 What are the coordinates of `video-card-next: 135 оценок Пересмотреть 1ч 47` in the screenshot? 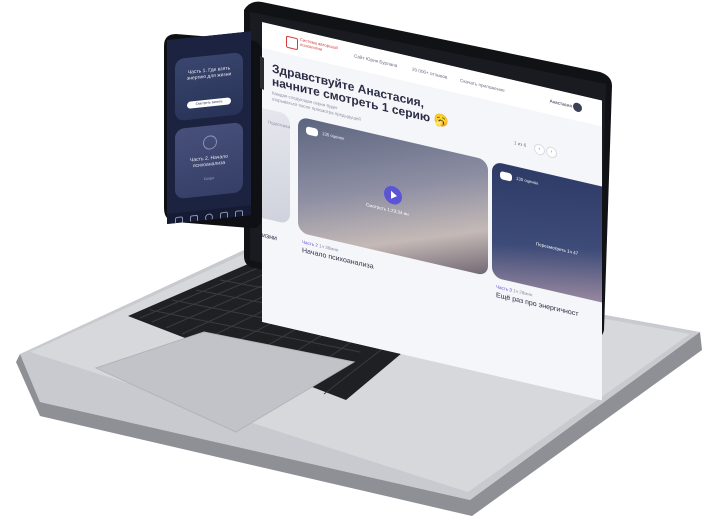 It's located at (547, 233).